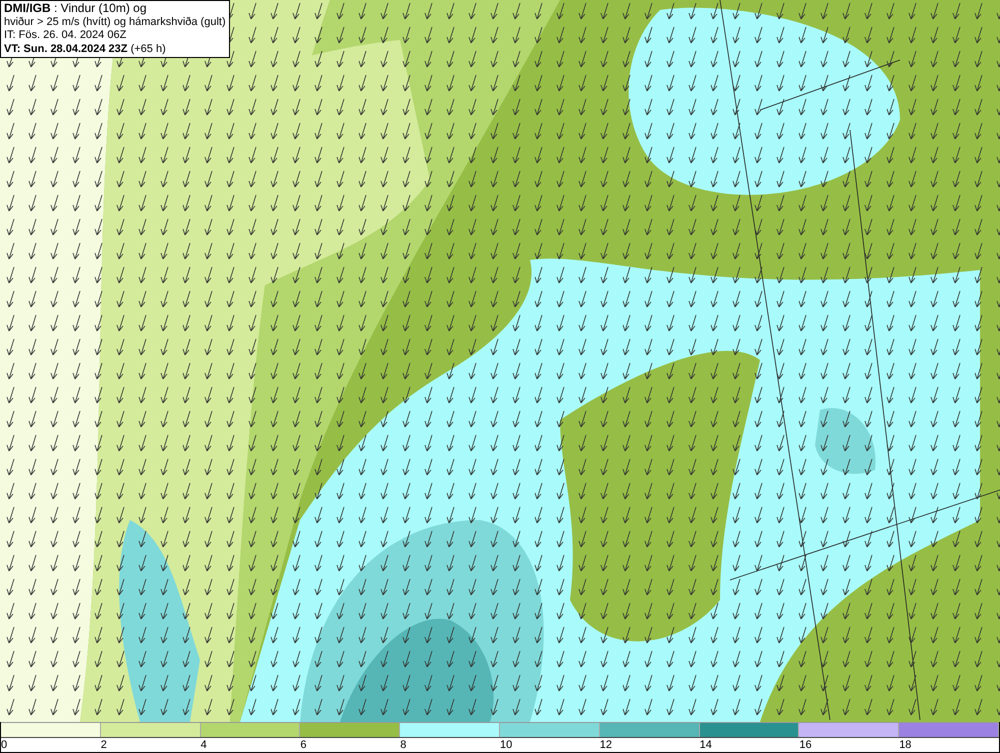 This screenshot has height=753, width=1000. I want to click on legend-label: 6, so click(303, 745).